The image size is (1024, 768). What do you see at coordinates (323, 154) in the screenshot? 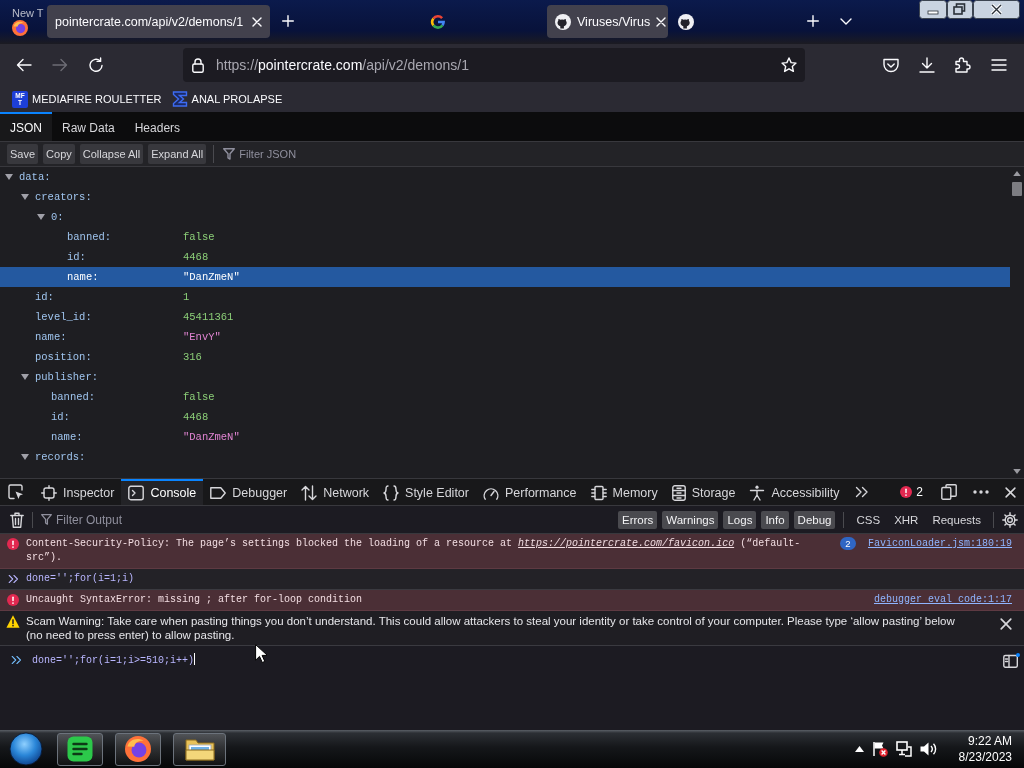
I see `filter-json-field: Filter JSON` at bounding box center [323, 154].